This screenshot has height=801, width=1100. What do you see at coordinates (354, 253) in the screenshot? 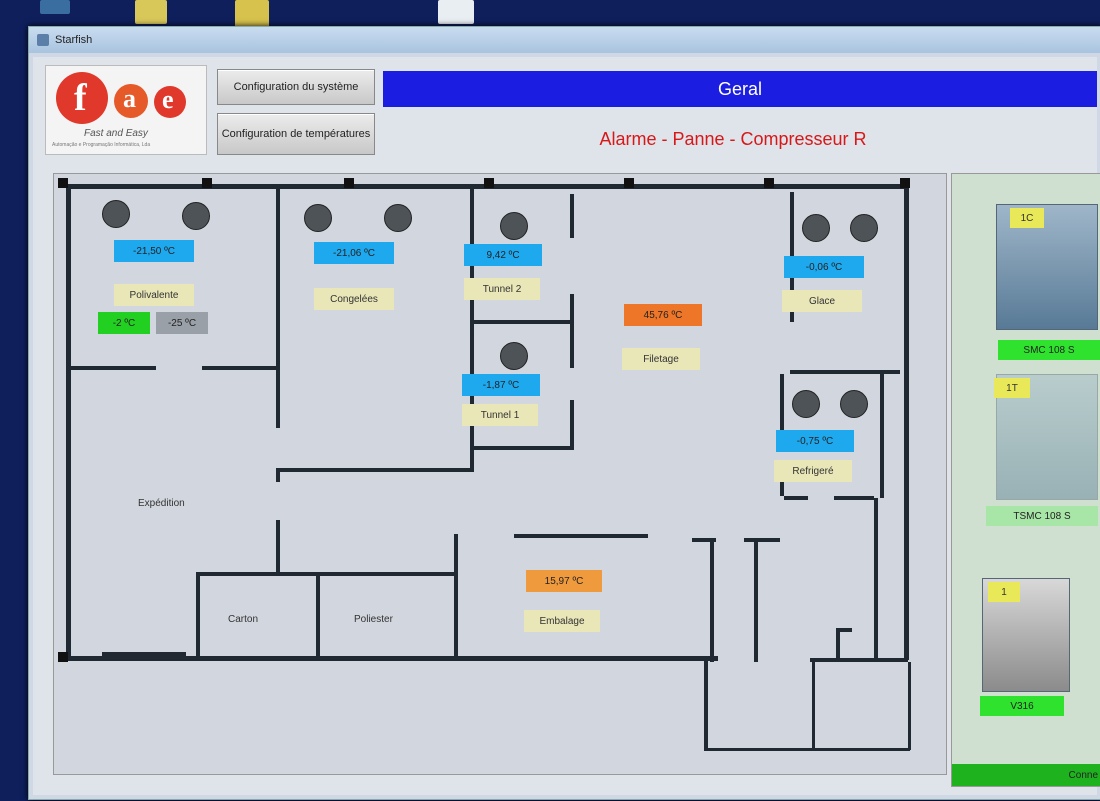
I see `congelees-temp: -21,06 ºC` at bounding box center [354, 253].